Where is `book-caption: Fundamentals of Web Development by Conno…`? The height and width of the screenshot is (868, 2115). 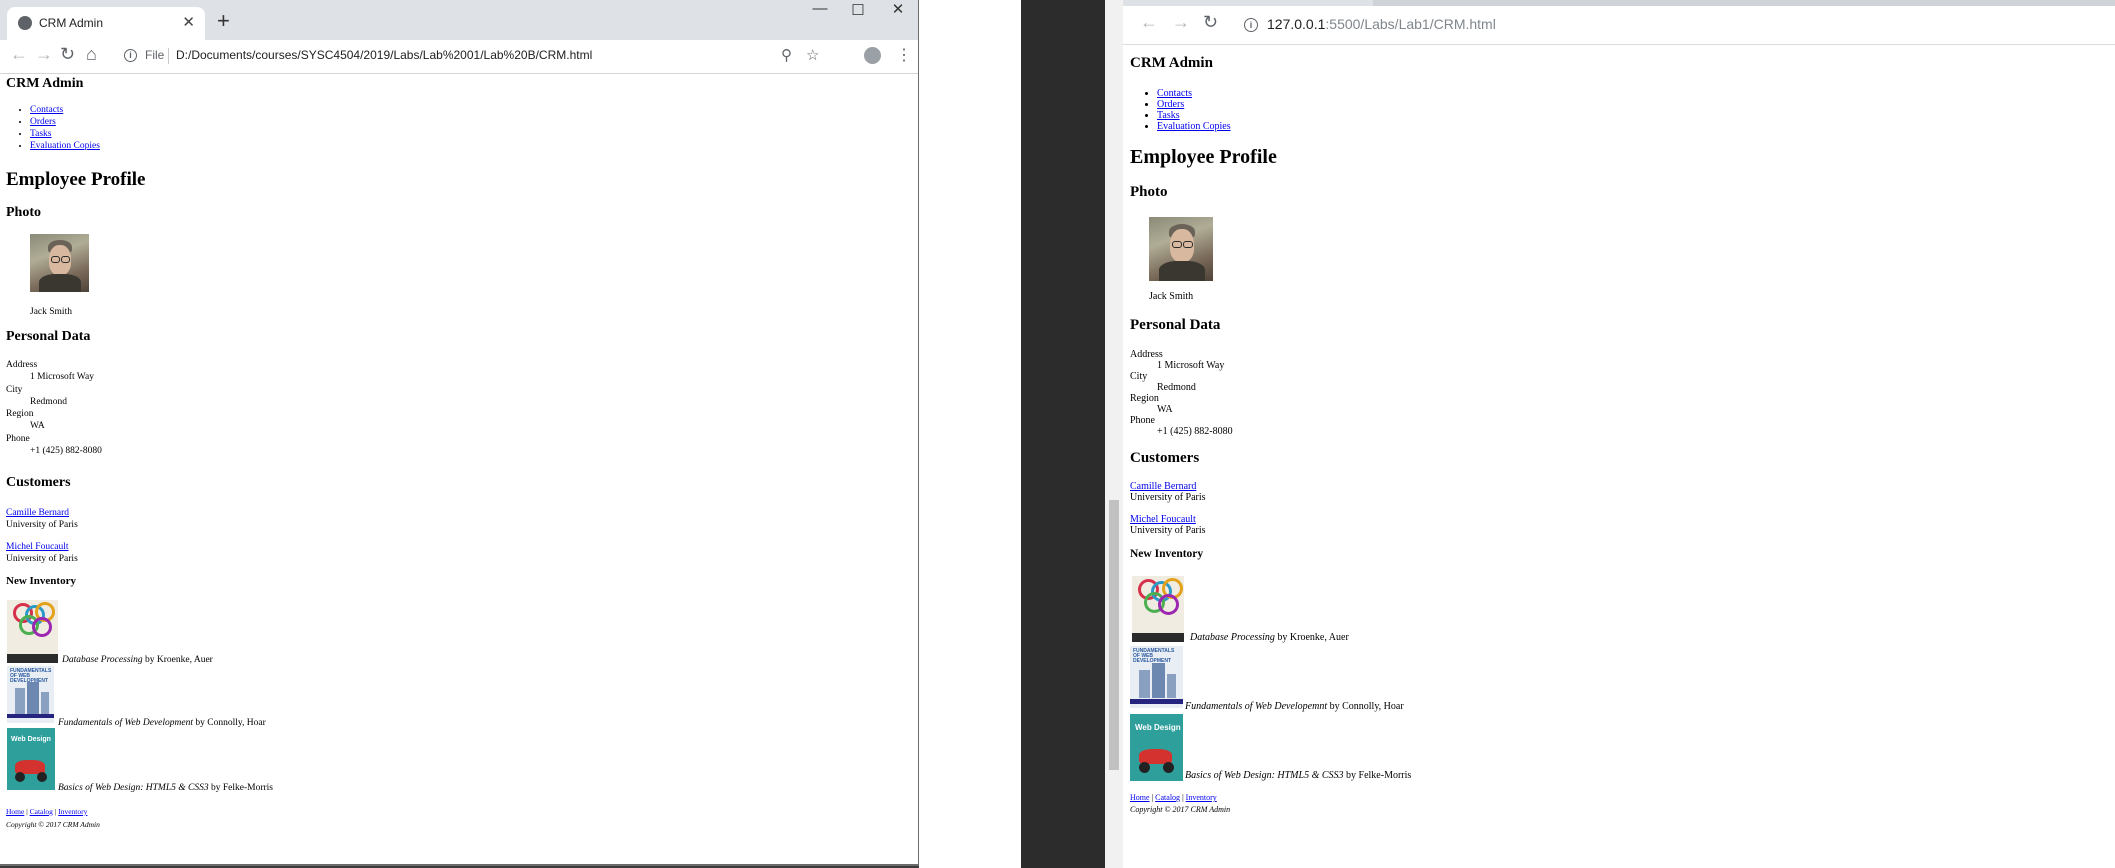 book-caption: Fundamentals of Web Development by Conno… is located at coordinates (162, 723).